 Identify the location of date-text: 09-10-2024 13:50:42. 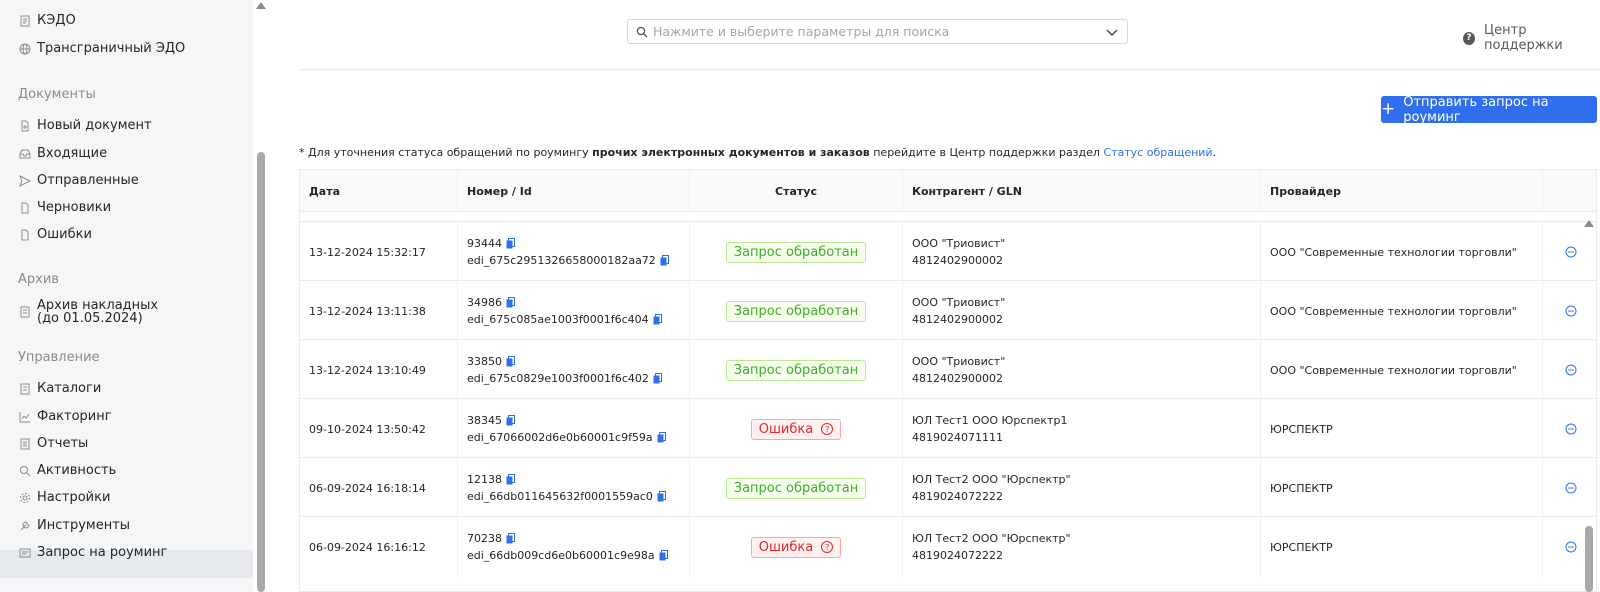
(367, 429).